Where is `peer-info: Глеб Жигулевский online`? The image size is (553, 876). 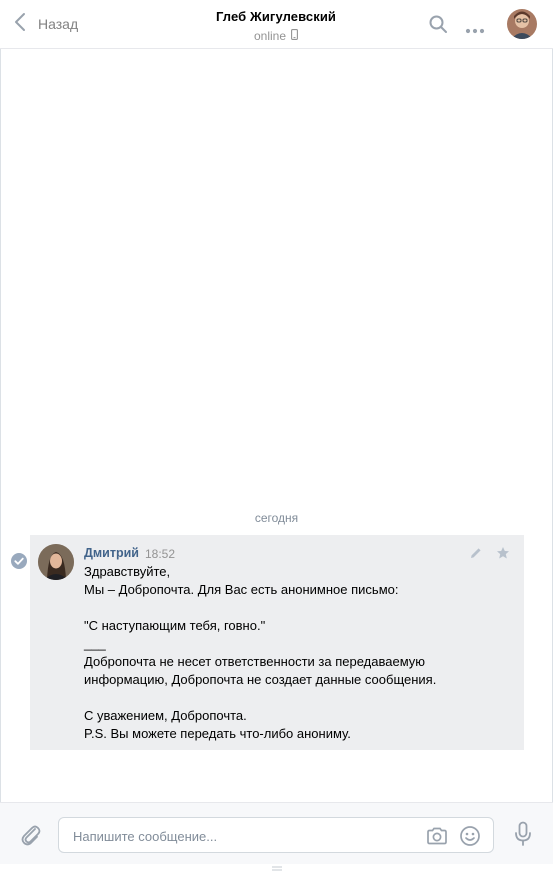 peer-info: Глеб Жигулевский online is located at coordinates (276, 26).